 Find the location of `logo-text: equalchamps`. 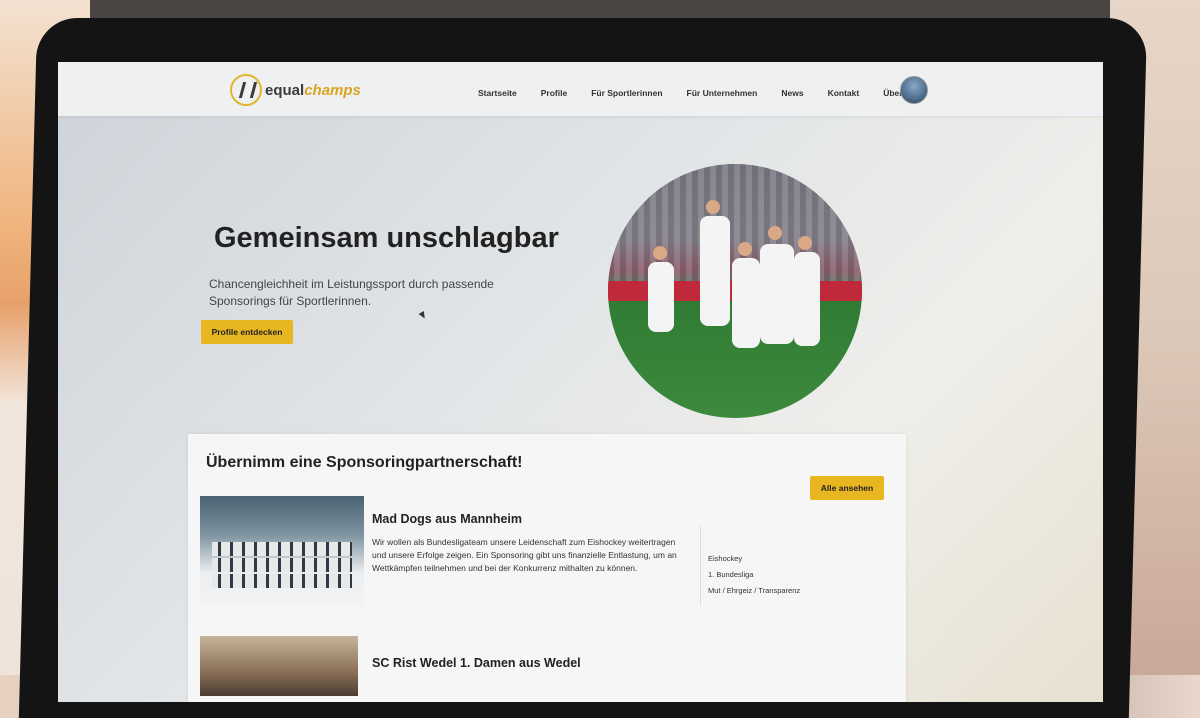

logo-text: equalchamps is located at coordinates (313, 90).